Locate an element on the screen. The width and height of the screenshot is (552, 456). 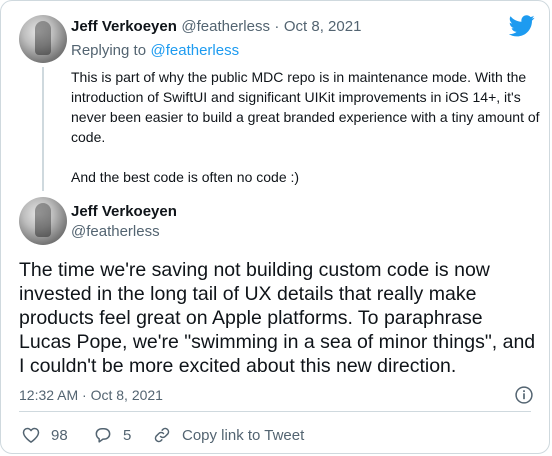
reply-bubble-icon is located at coordinates (103, 435).